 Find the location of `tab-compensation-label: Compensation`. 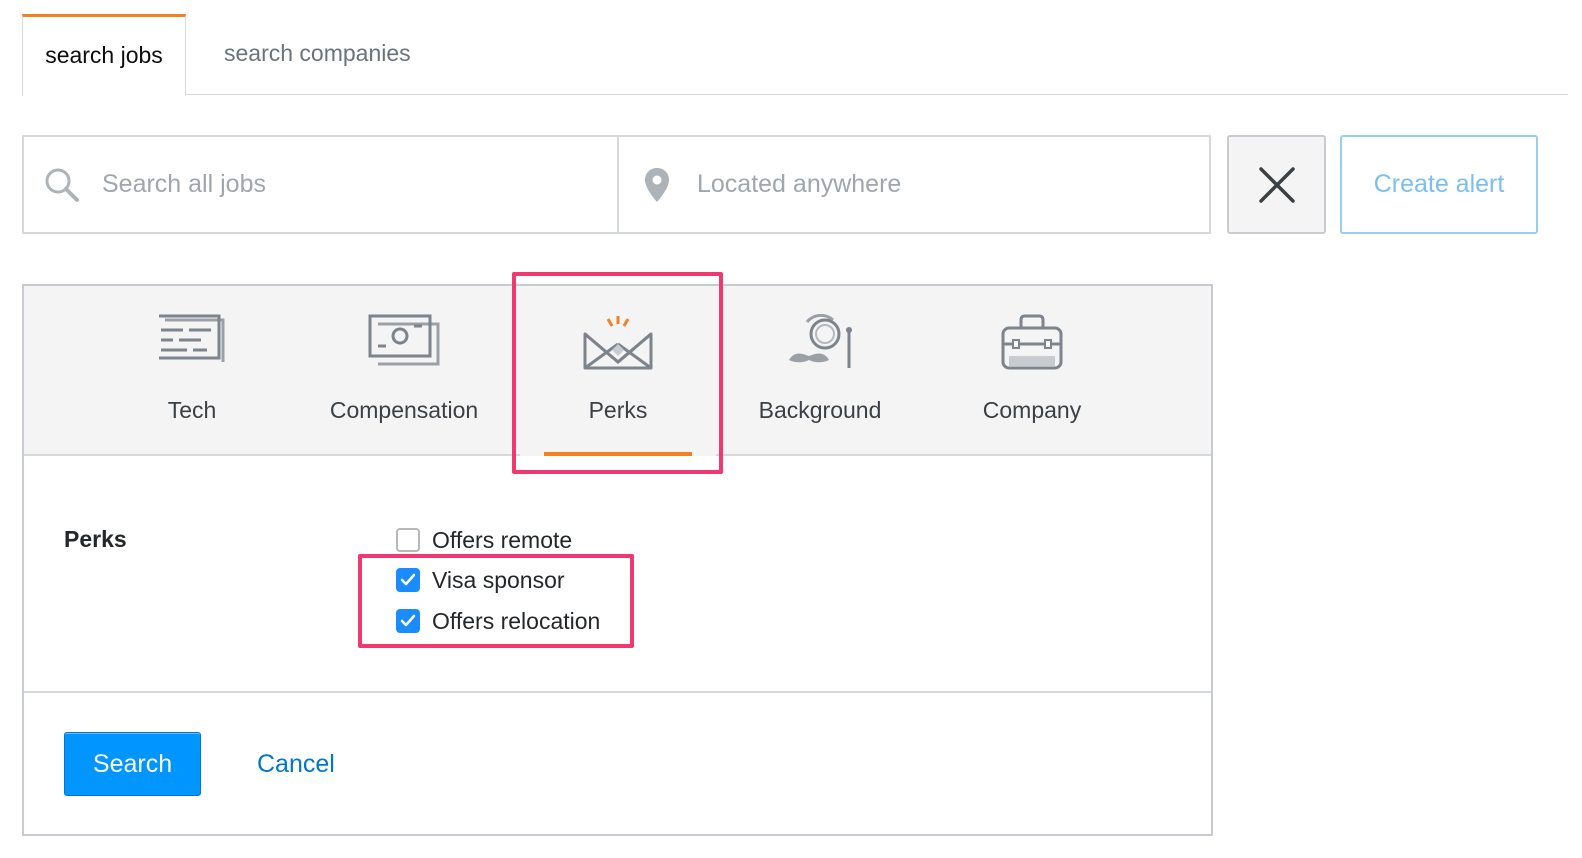

tab-compensation-label: Compensation is located at coordinates (404, 410).